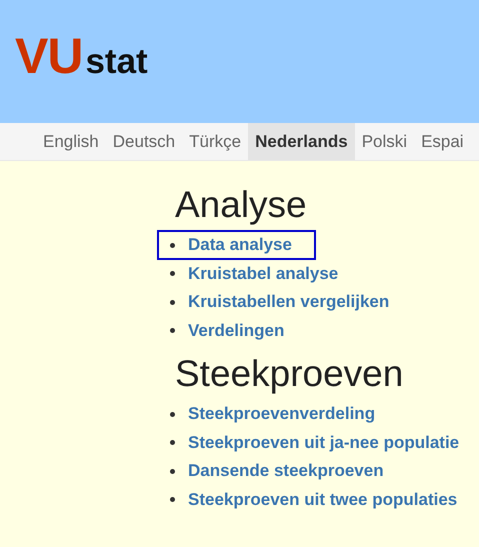  I want to click on menu-link: Kruistabellen vergelijken, so click(300, 302).